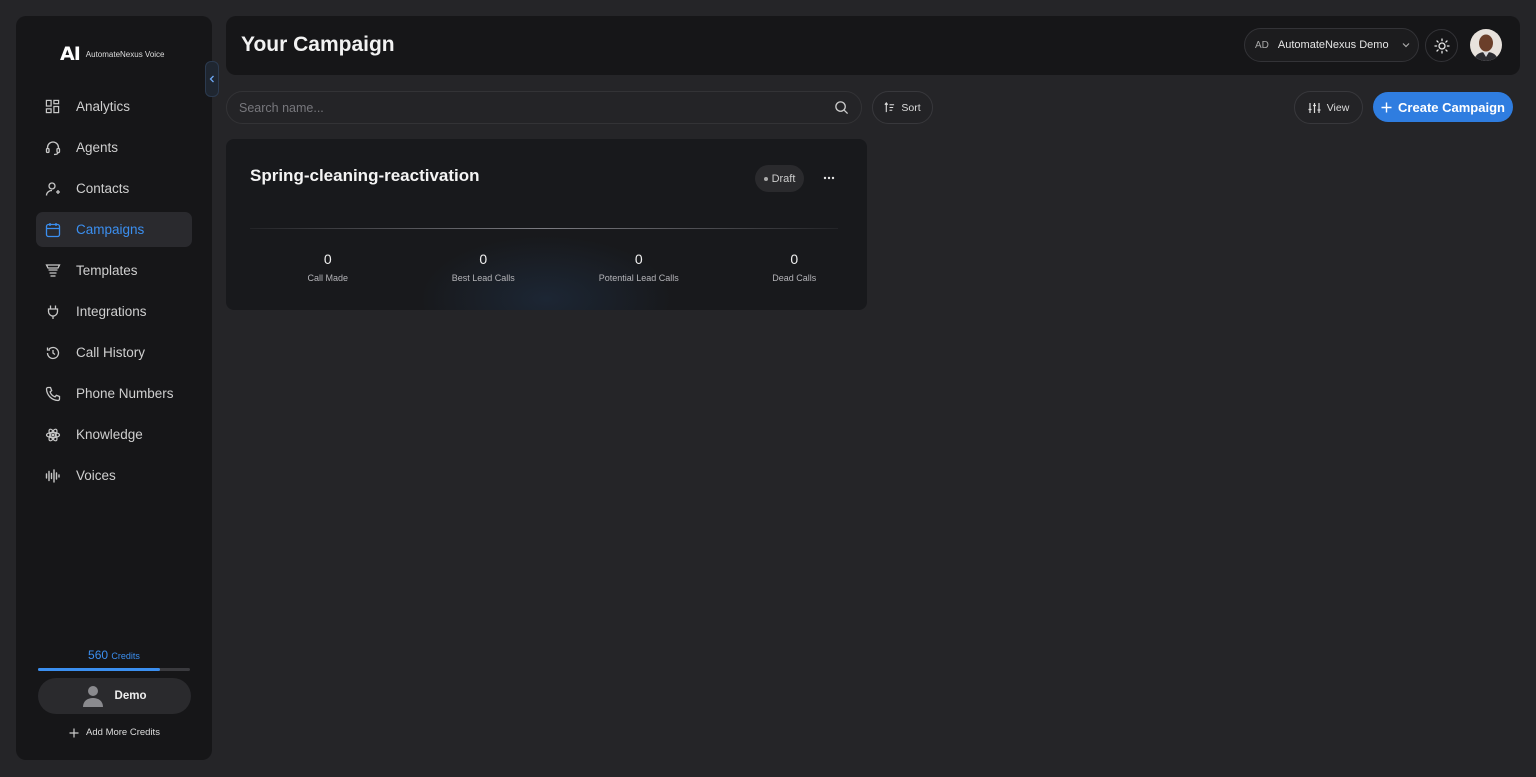 This screenshot has height=777, width=1536. I want to click on waveform-icon, so click(52, 475).